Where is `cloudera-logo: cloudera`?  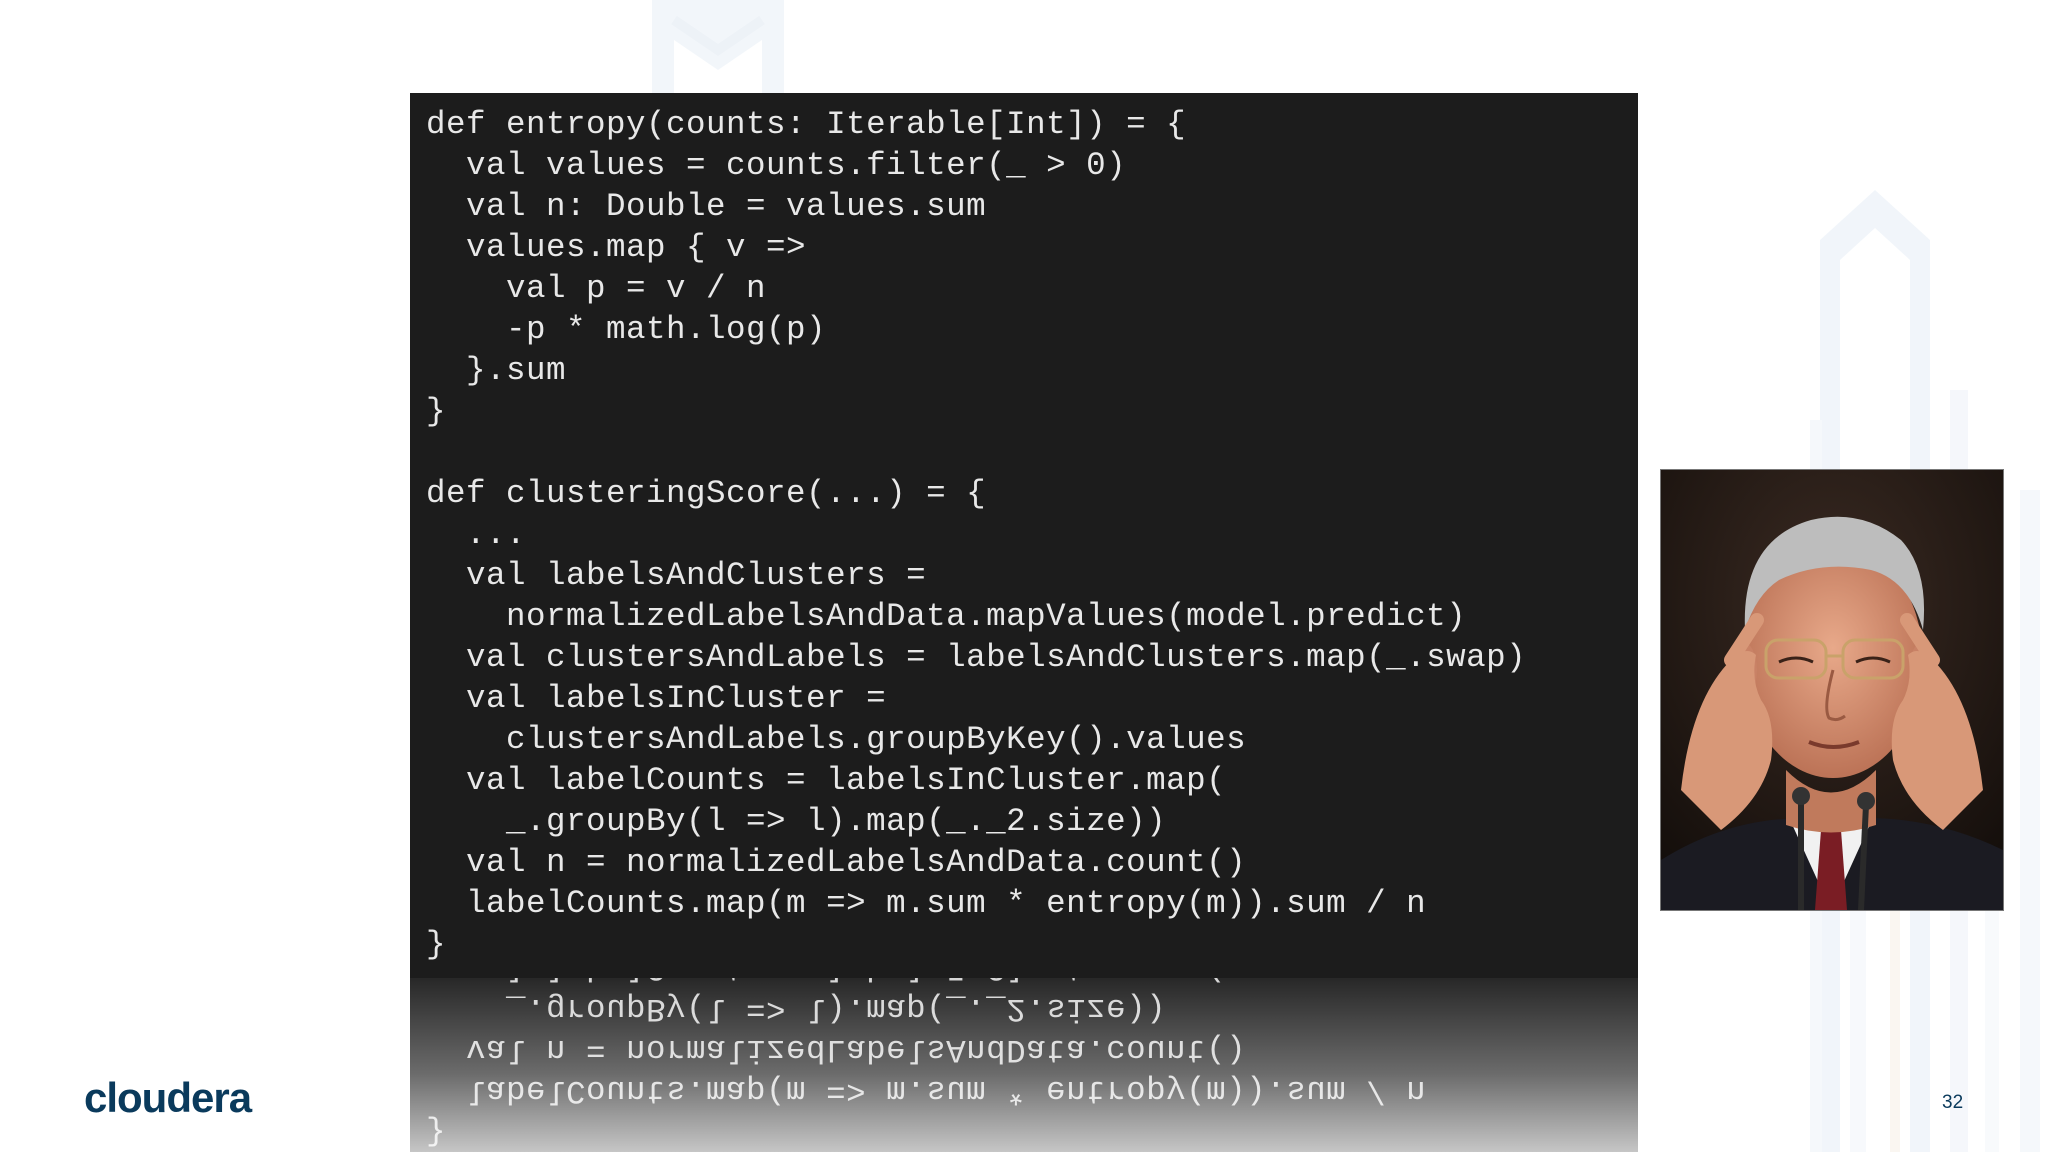
cloudera-logo: cloudera is located at coordinates (168, 1097).